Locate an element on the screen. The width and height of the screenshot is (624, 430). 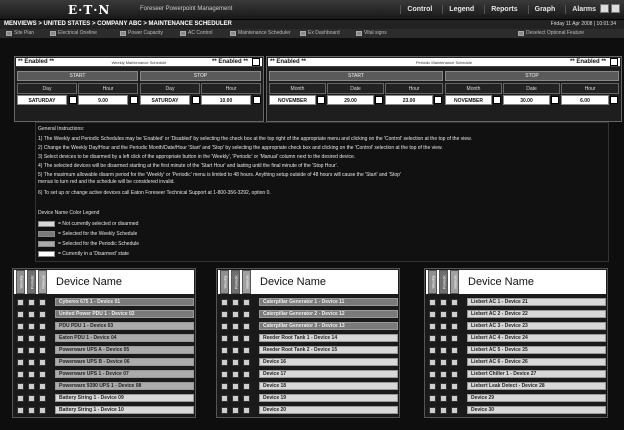
device-name-cell: Cyberex 675 1 - Device 01 is located at coordinates (124, 302).